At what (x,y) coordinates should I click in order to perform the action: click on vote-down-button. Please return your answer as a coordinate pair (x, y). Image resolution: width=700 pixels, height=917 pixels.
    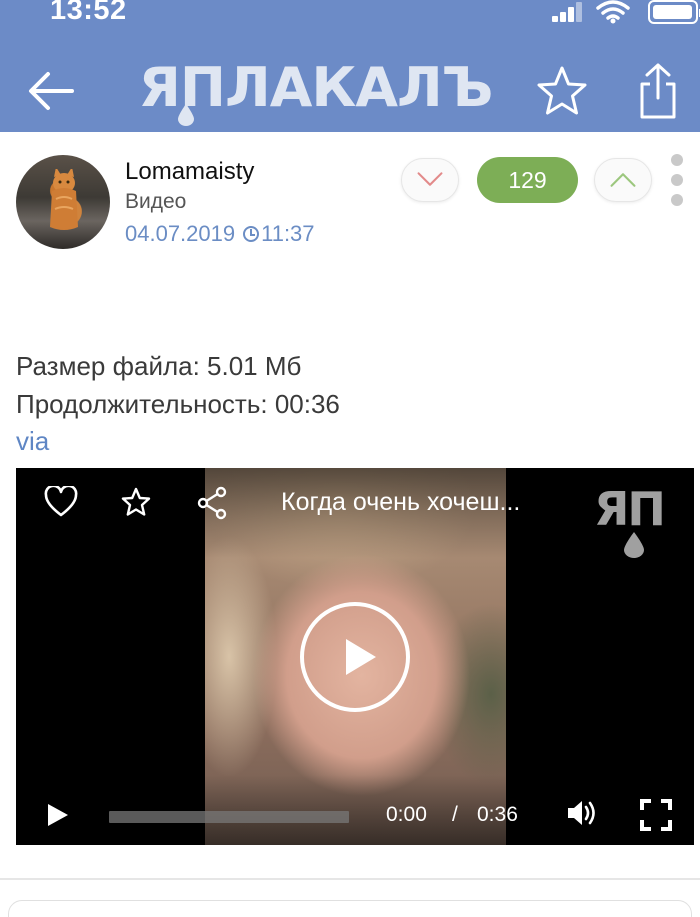
    Looking at the image, I should click on (430, 180).